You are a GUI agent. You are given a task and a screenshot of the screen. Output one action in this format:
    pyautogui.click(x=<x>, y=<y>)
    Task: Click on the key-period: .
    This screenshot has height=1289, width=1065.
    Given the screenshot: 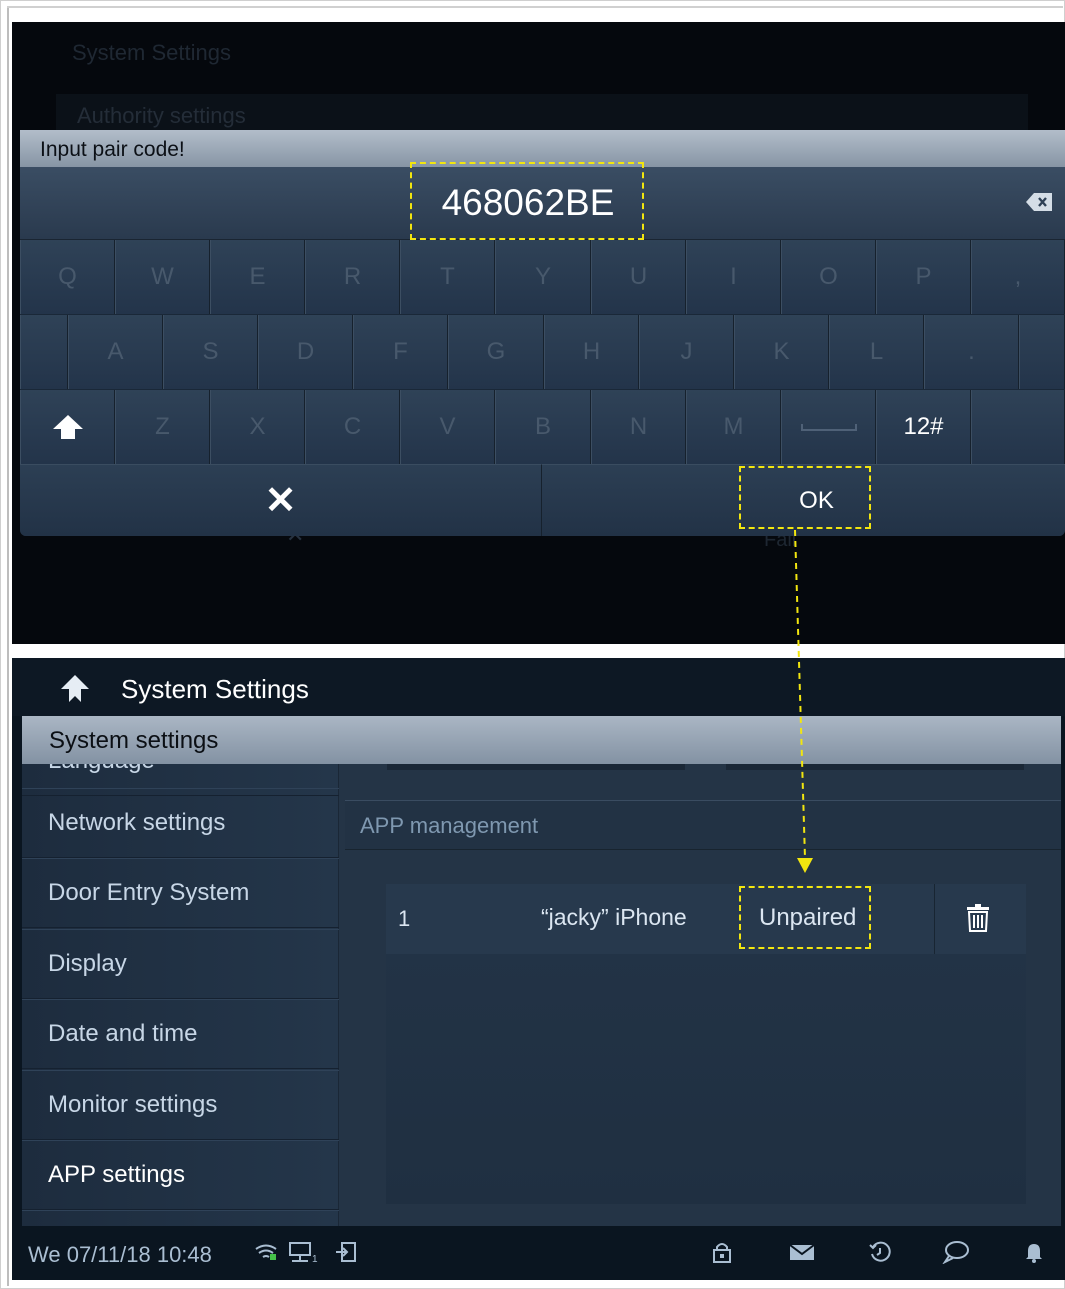 What is the action you would take?
    pyautogui.click(x=971, y=352)
    